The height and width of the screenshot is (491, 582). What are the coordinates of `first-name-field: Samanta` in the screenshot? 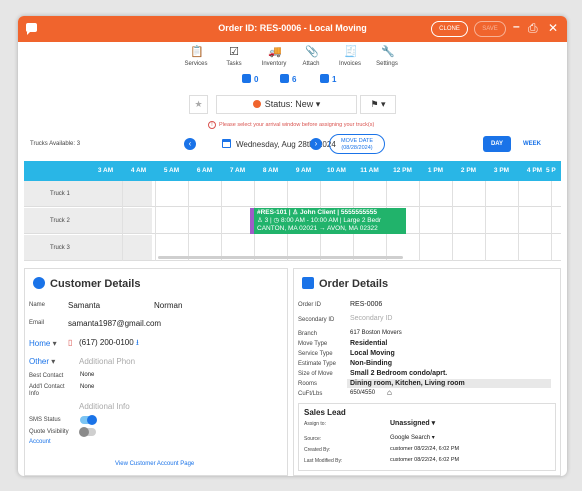 It's located at (84, 305).